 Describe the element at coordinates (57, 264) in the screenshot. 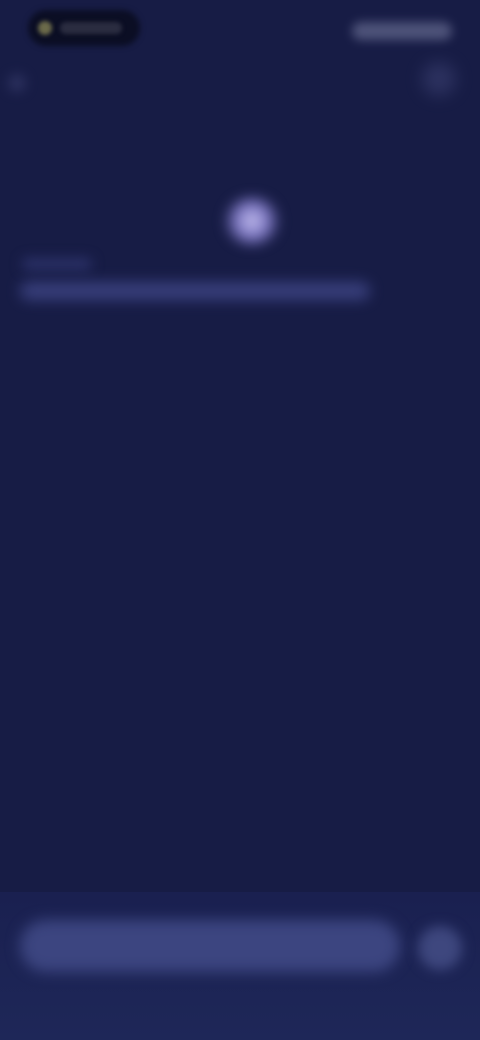

I see `section-label` at that location.